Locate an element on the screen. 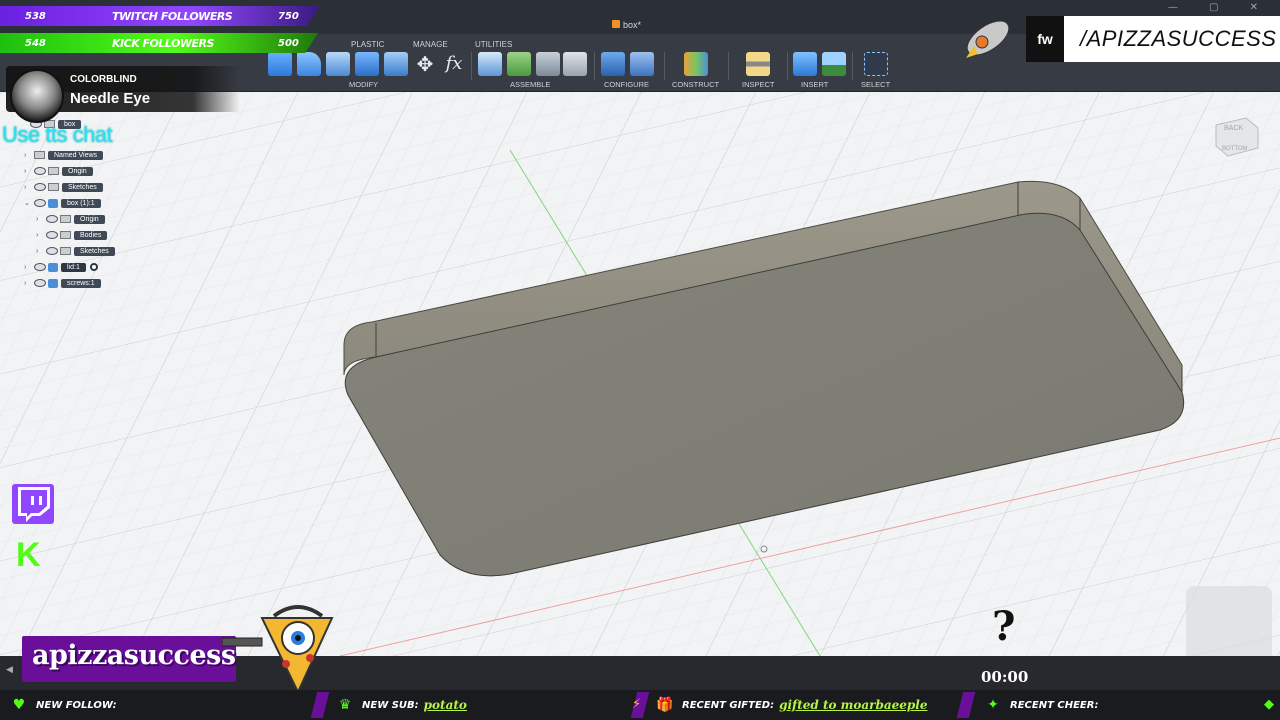 This screenshot has height=720, width=1280. alert-recent-gifted: 🎁 RECENT GIFTED: gifted to moarbaeeple is located at coordinates (792, 705).